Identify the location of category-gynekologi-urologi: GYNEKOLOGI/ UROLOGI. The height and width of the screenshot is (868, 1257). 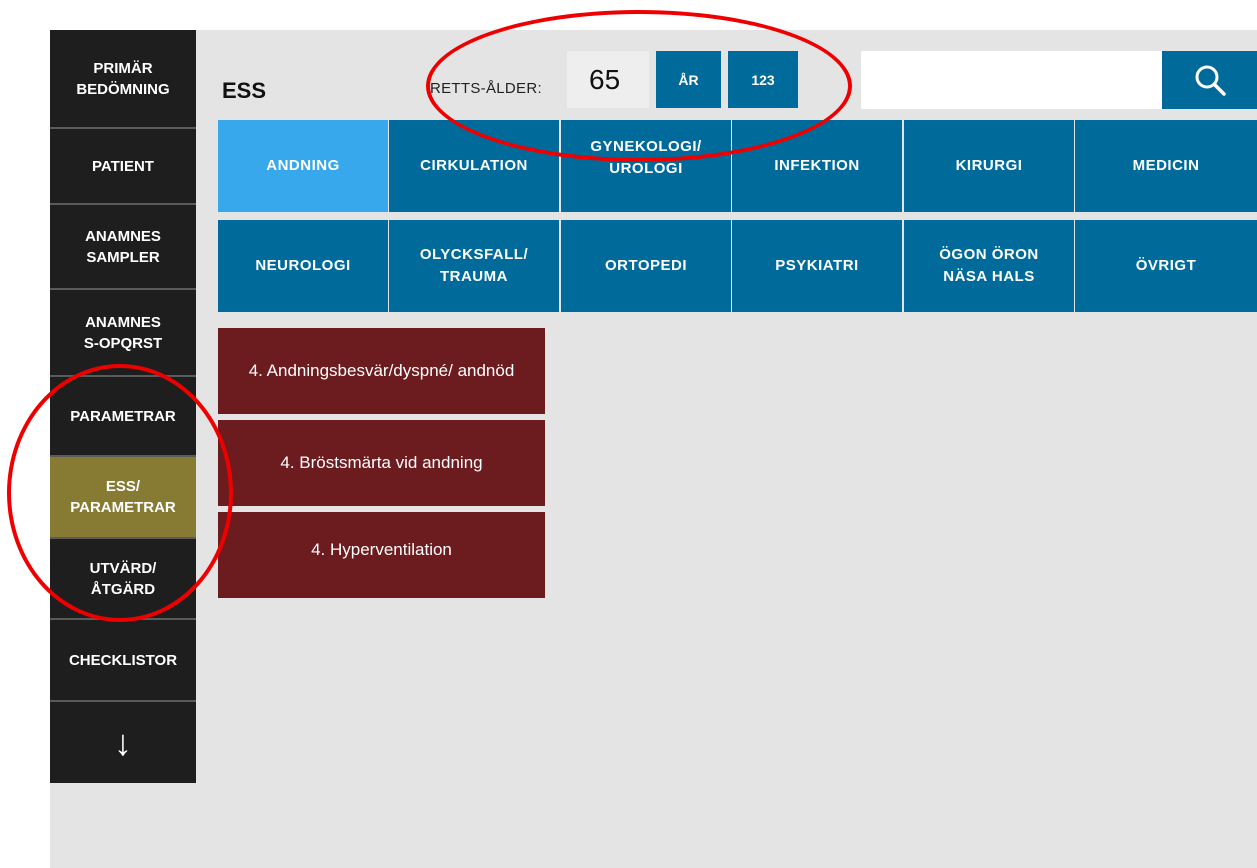
(646, 166).